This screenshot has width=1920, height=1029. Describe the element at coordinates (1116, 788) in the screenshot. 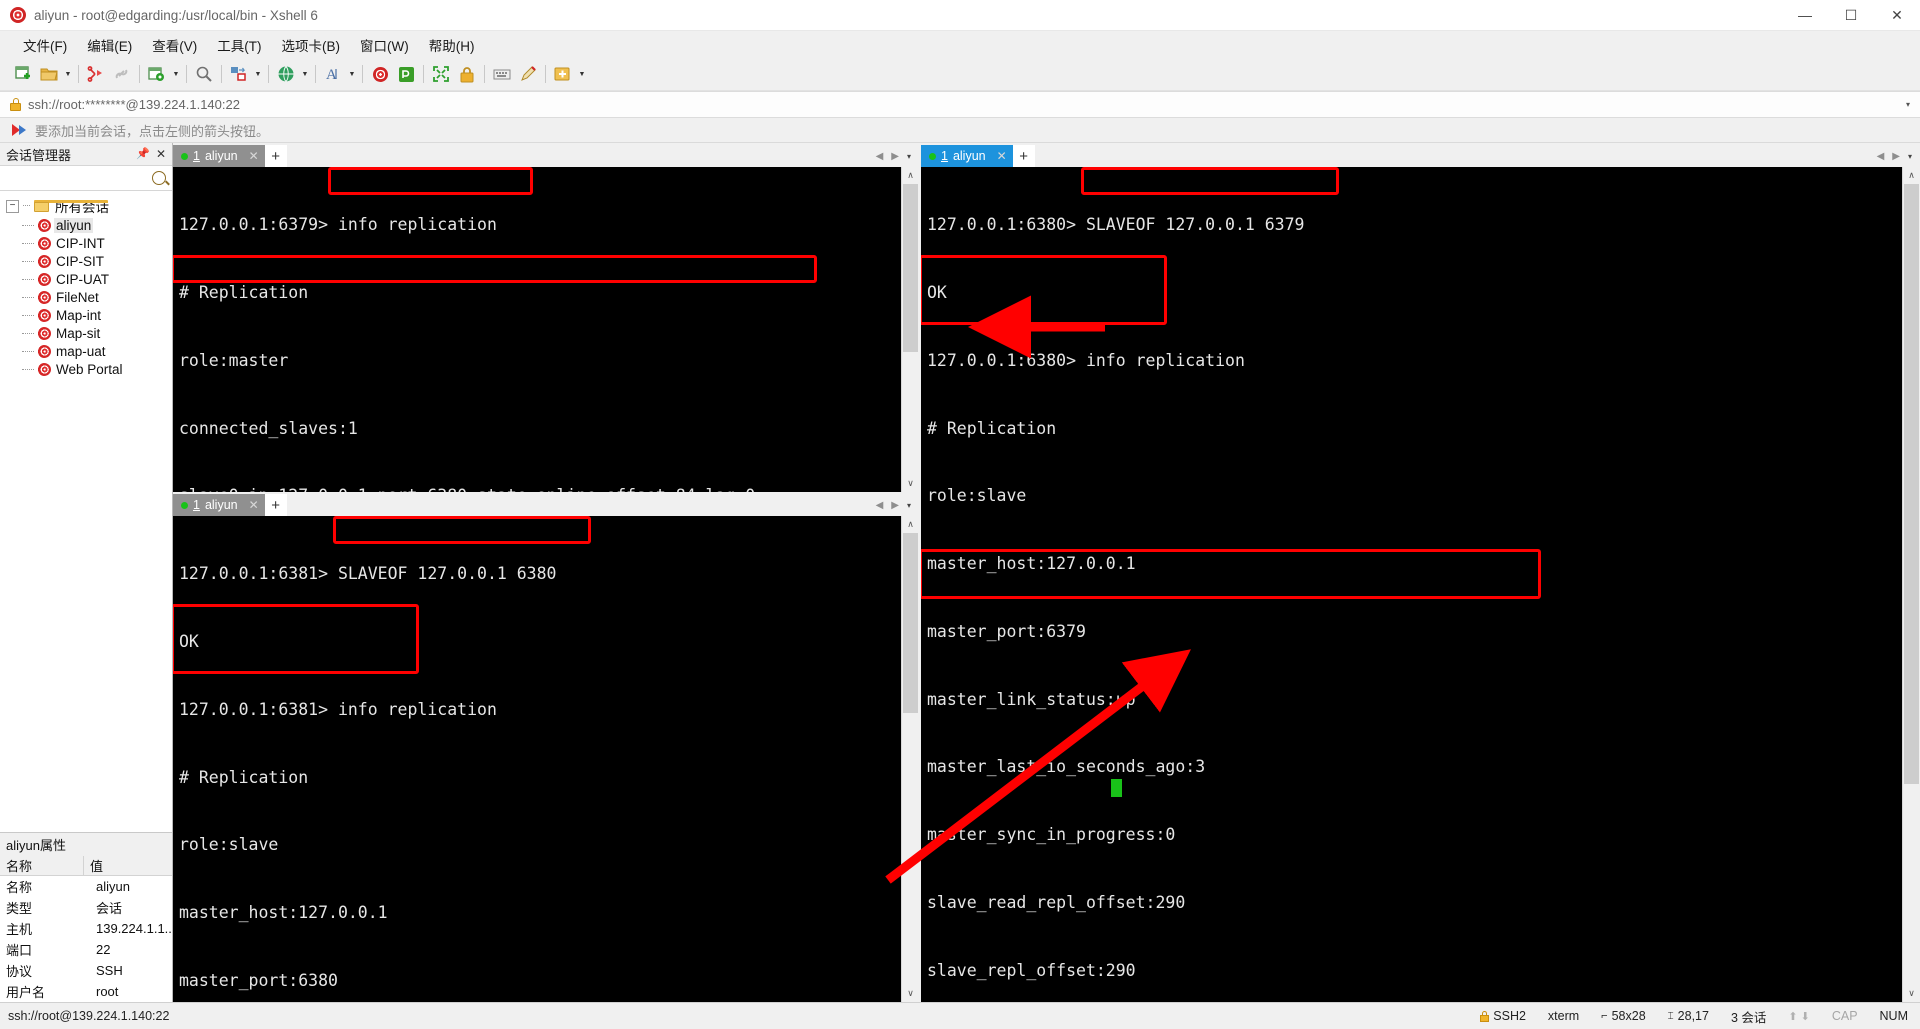

I see `terminal-cursor` at that location.